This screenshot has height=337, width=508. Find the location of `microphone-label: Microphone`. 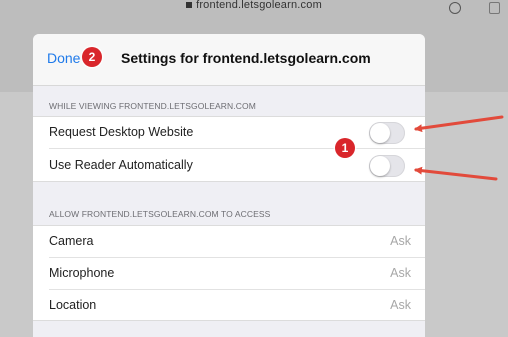

microphone-label: Microphone is located at coordinates (82, 273).